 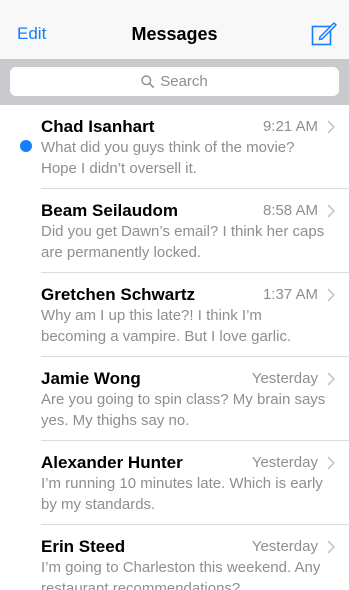 What do you see at coordinates (184, 81) in the screenshot?
I see `search-placeholder: Search` at bounding box center [184, 81].